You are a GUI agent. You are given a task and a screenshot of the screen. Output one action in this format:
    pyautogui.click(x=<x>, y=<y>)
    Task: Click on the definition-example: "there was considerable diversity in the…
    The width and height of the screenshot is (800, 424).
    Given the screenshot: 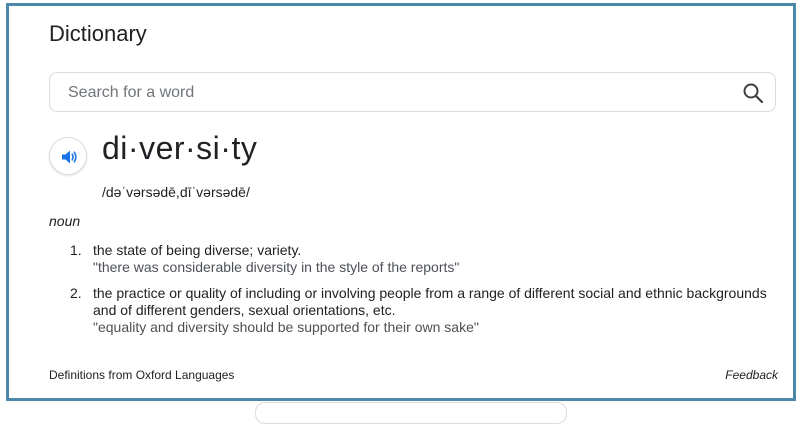 What is the action you would take?
    pyautogui.click(x=276, y=267)
    